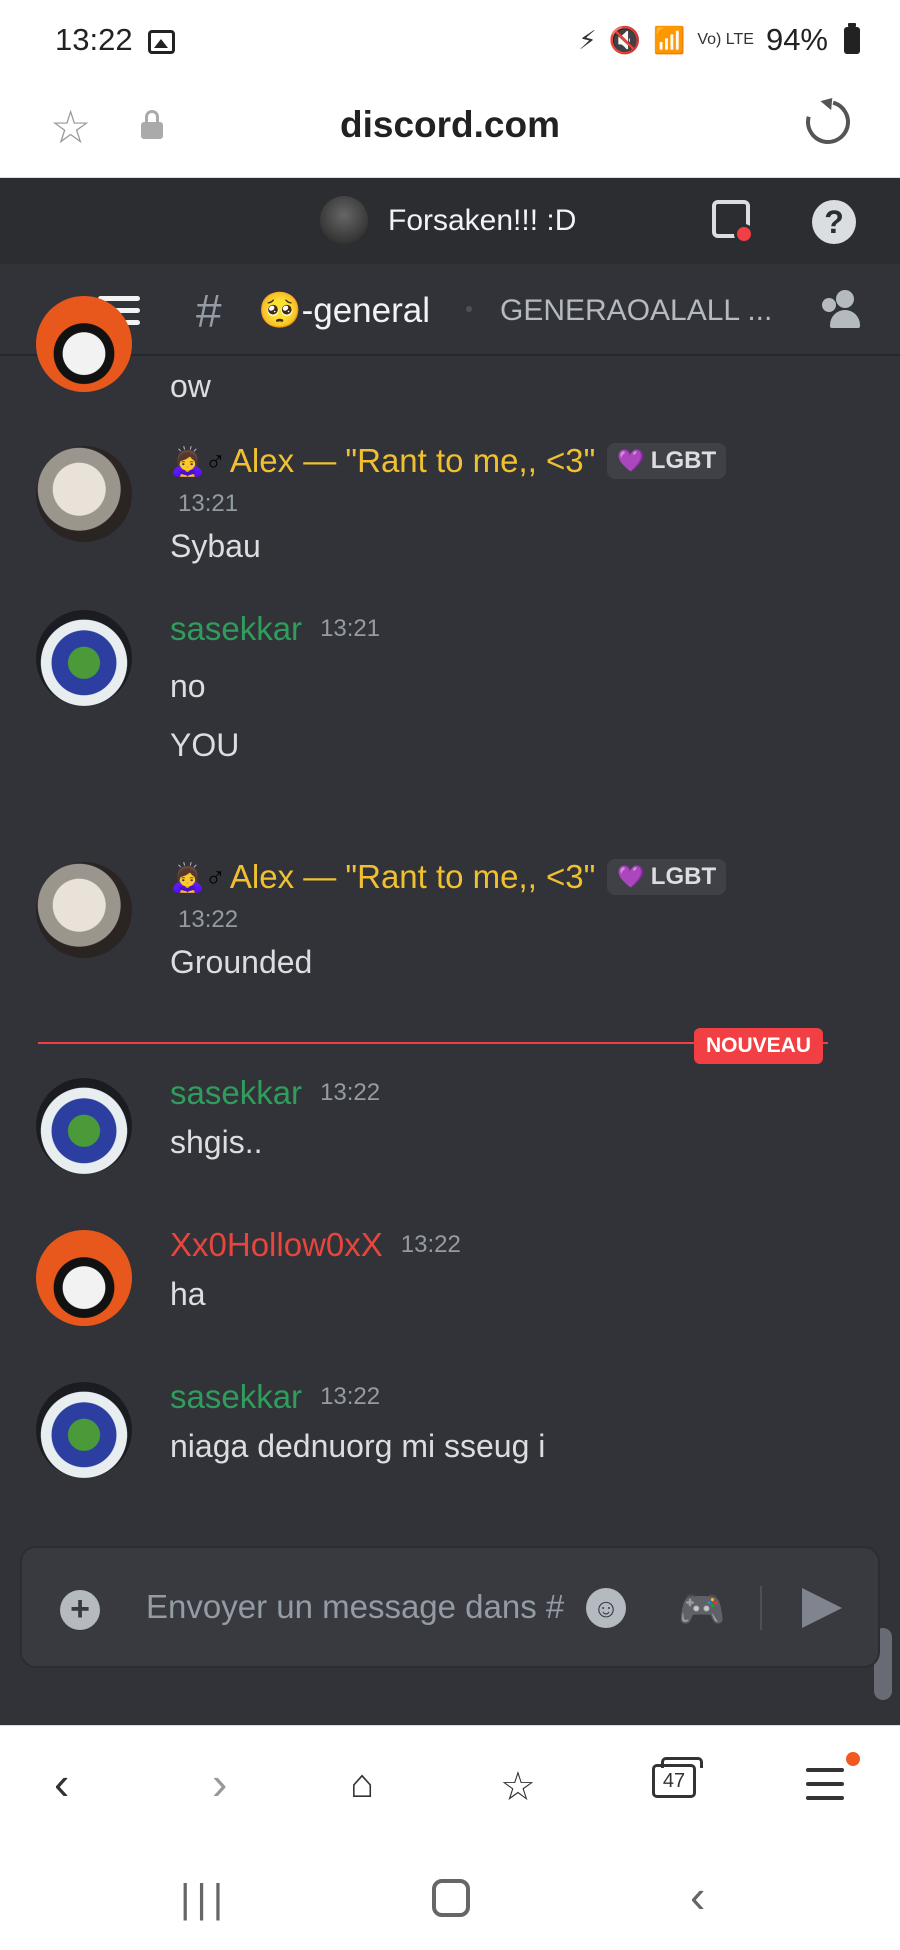 The image size is (900, 1950). What do you see at coordinates (188, 686) in the screenshot?
I see `message-text: no` at bounding box center [188, 686].